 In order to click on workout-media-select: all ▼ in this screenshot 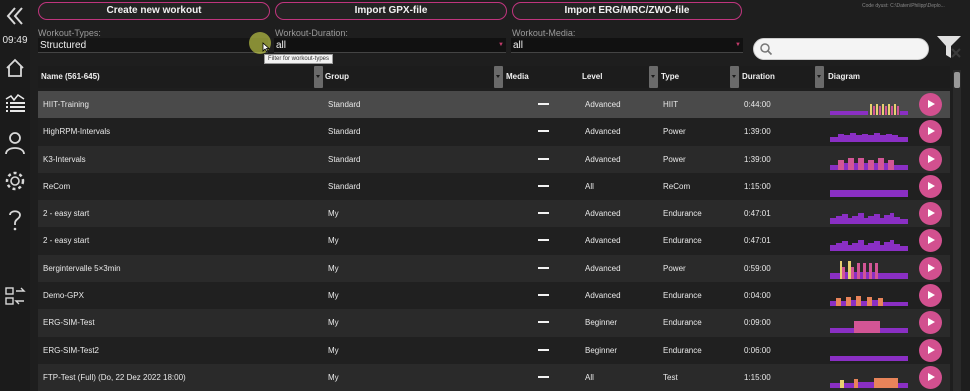, I will do `click(627, 45)`.